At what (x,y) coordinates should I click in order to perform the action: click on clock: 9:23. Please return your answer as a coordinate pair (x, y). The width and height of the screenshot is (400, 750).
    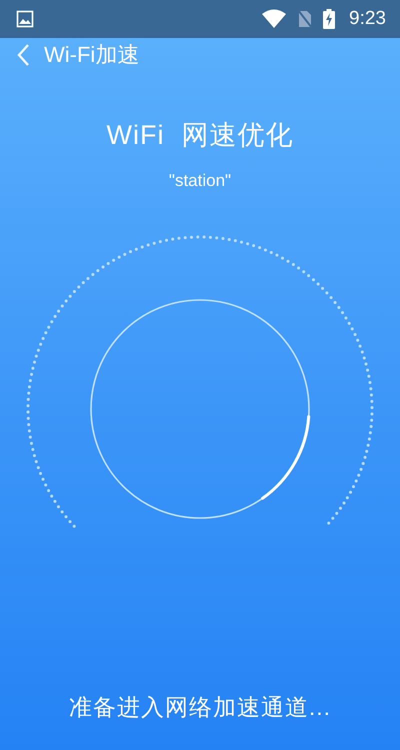
    Looking at the image, I should click on (367, 19).